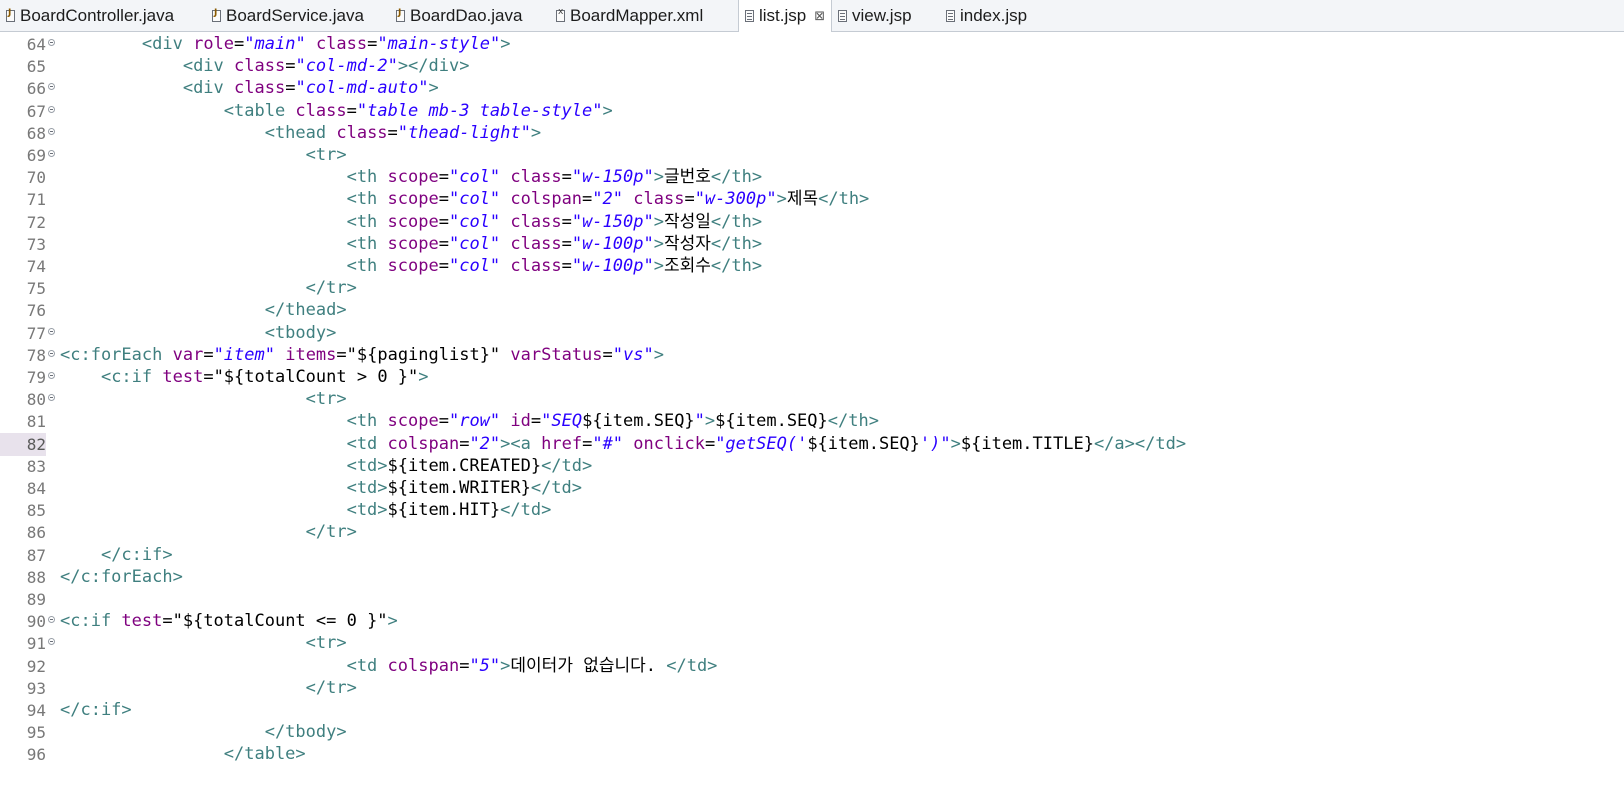  I want to click on tab-boardmapper-xml: BoardMapper.xml, so click(629, 15).